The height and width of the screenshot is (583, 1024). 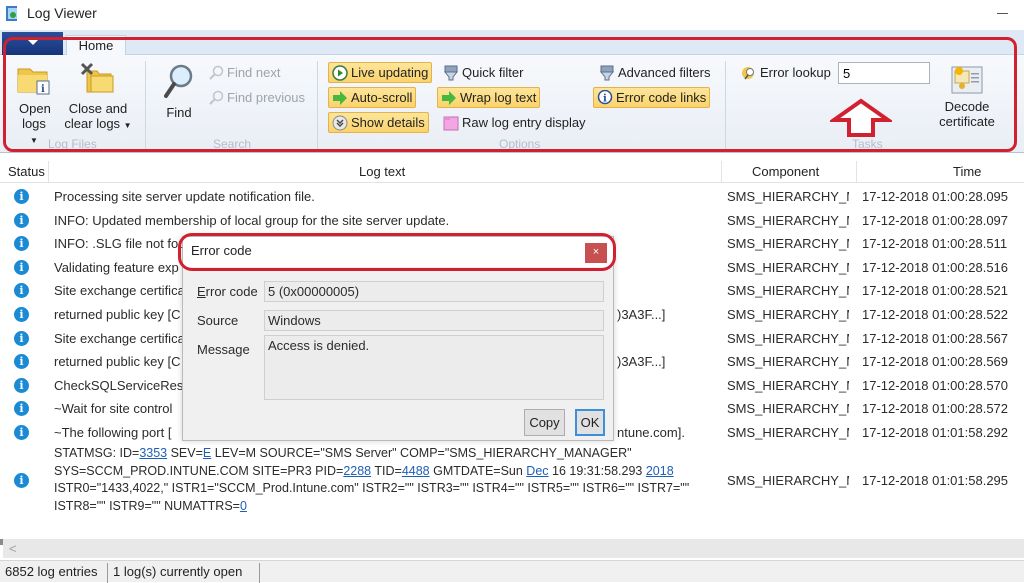 What do you see at coordinates (266, 97) in the screenshot?
I see `find-previous-label: Find previous` at bounding box center [266, 97].